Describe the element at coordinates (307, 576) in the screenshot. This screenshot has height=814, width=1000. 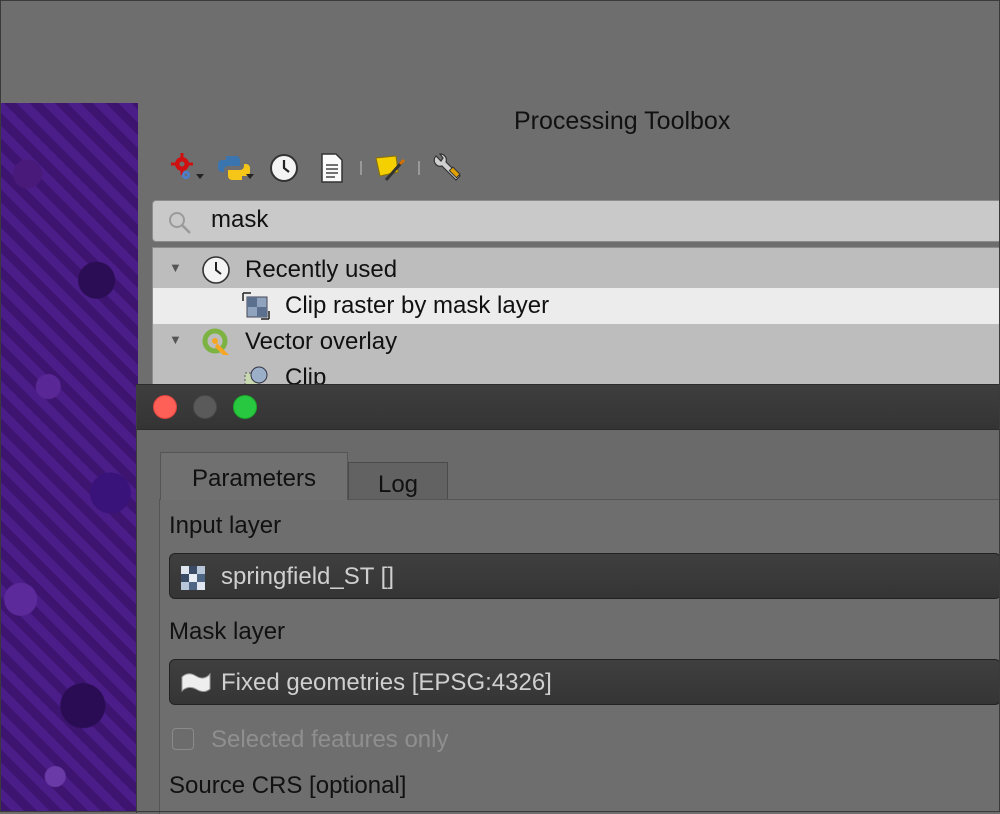
I see `input-layer-value: springfield_ST []` at that location.